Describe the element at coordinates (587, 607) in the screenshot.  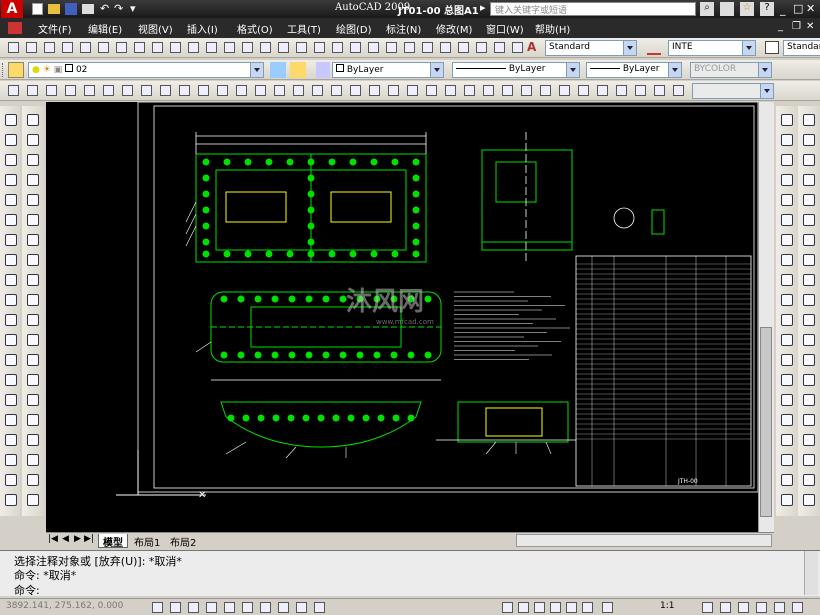
I see `status-toggle-16-icon` at that location.